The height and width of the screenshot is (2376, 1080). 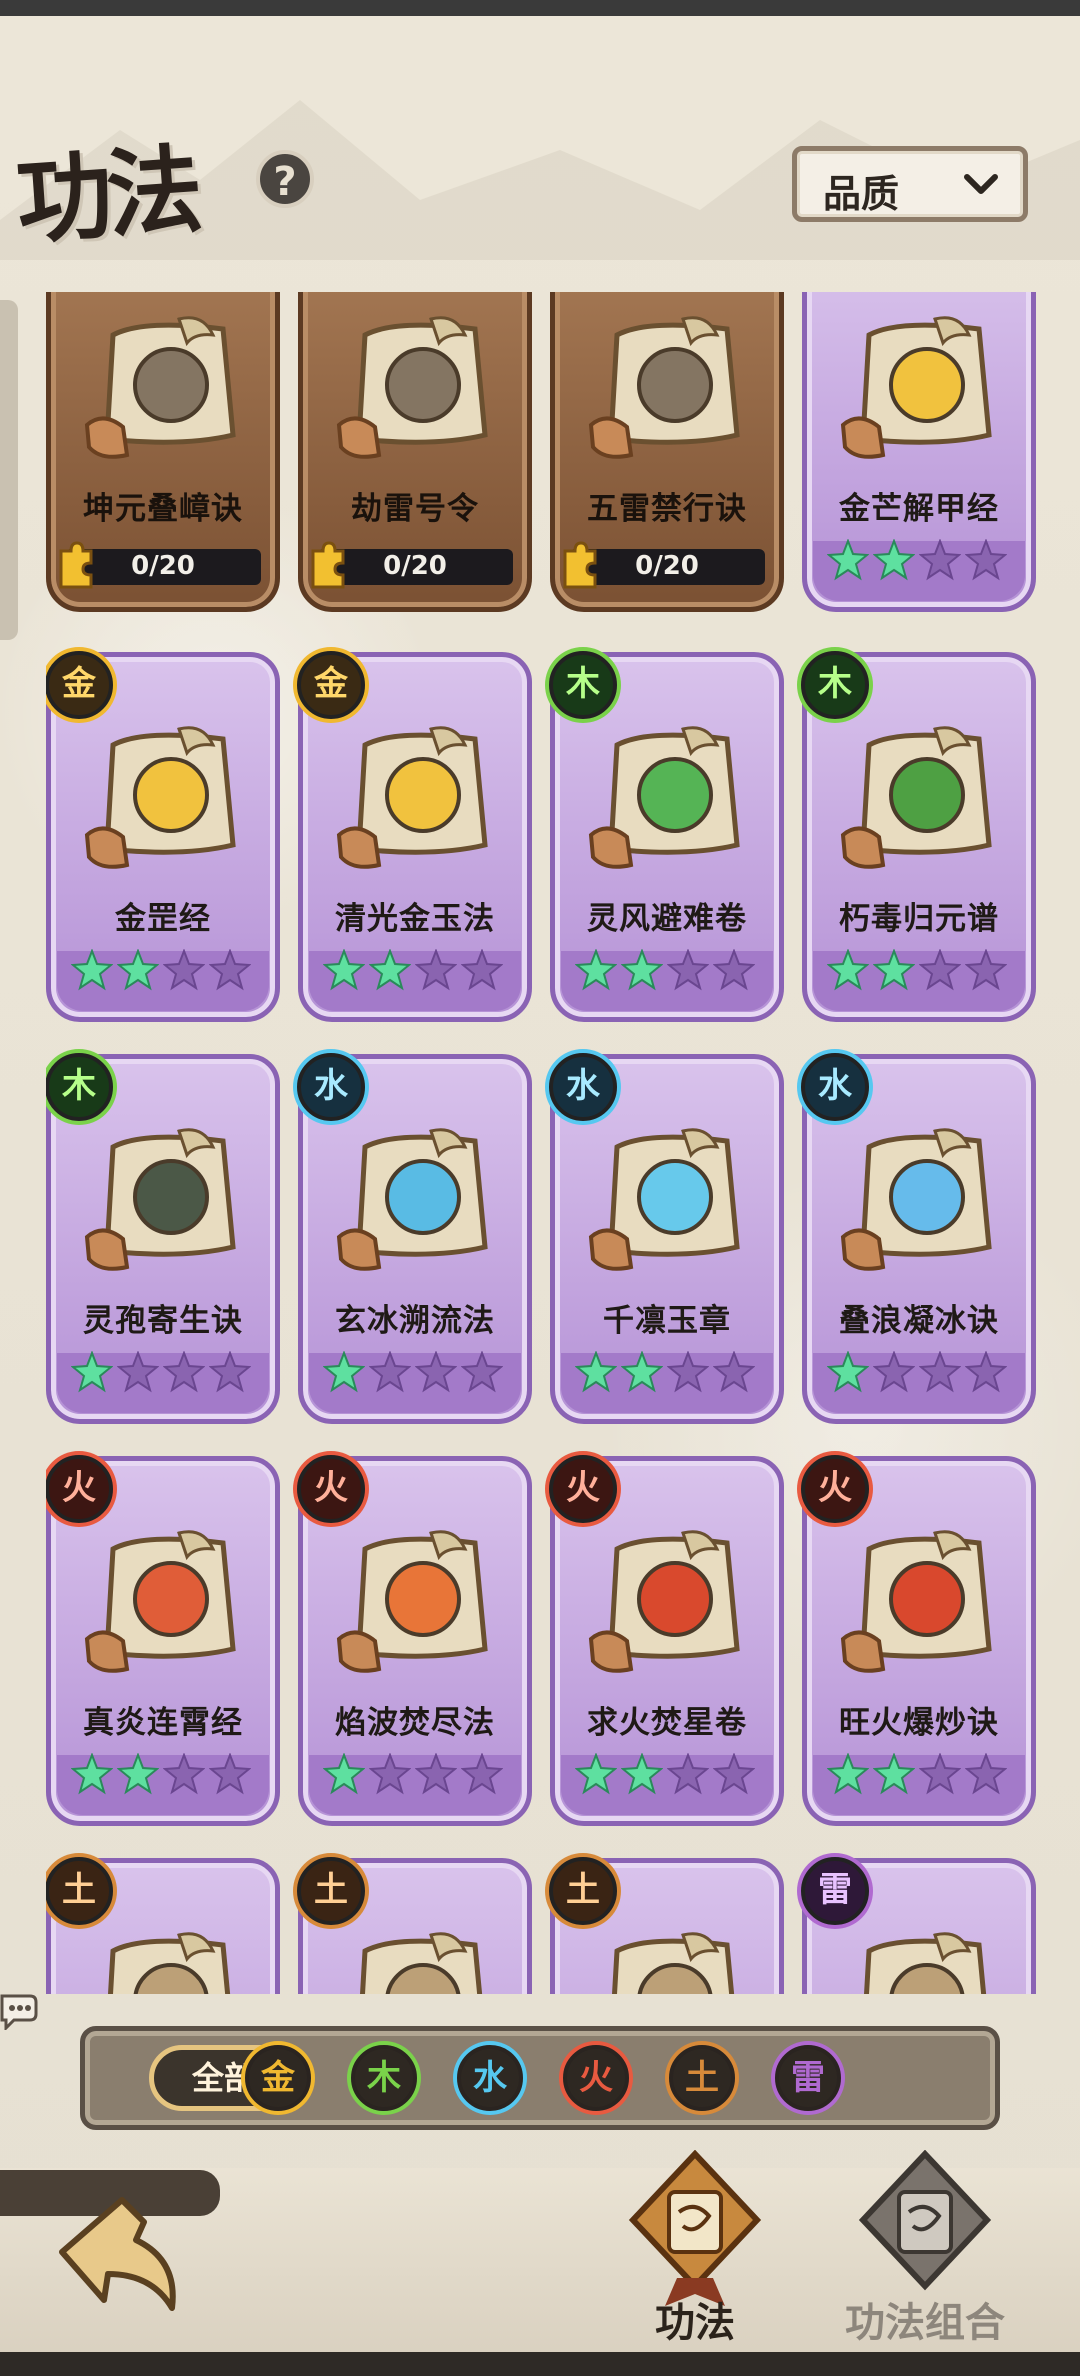 What do you see at coordinates (160, 1199) in the screenshot?
I see `spore-scroll-icon` at bounding box center [160, 1199].